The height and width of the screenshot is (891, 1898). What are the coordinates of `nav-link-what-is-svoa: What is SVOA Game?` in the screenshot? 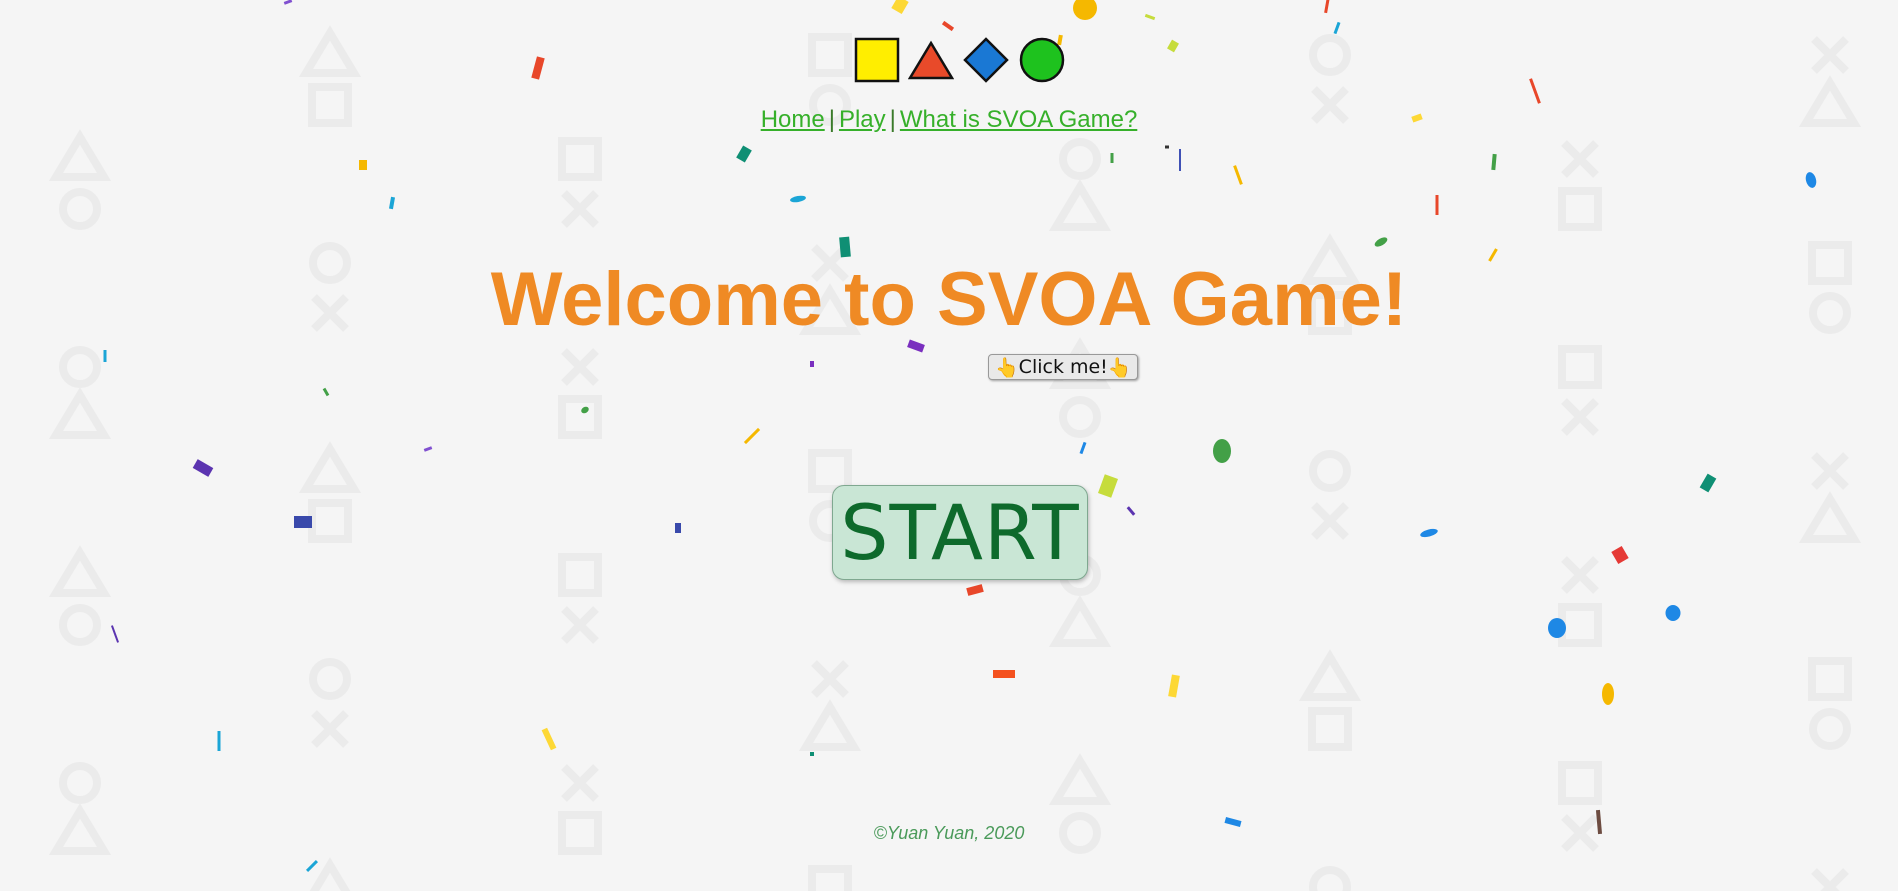 It's located at (1018, 119).